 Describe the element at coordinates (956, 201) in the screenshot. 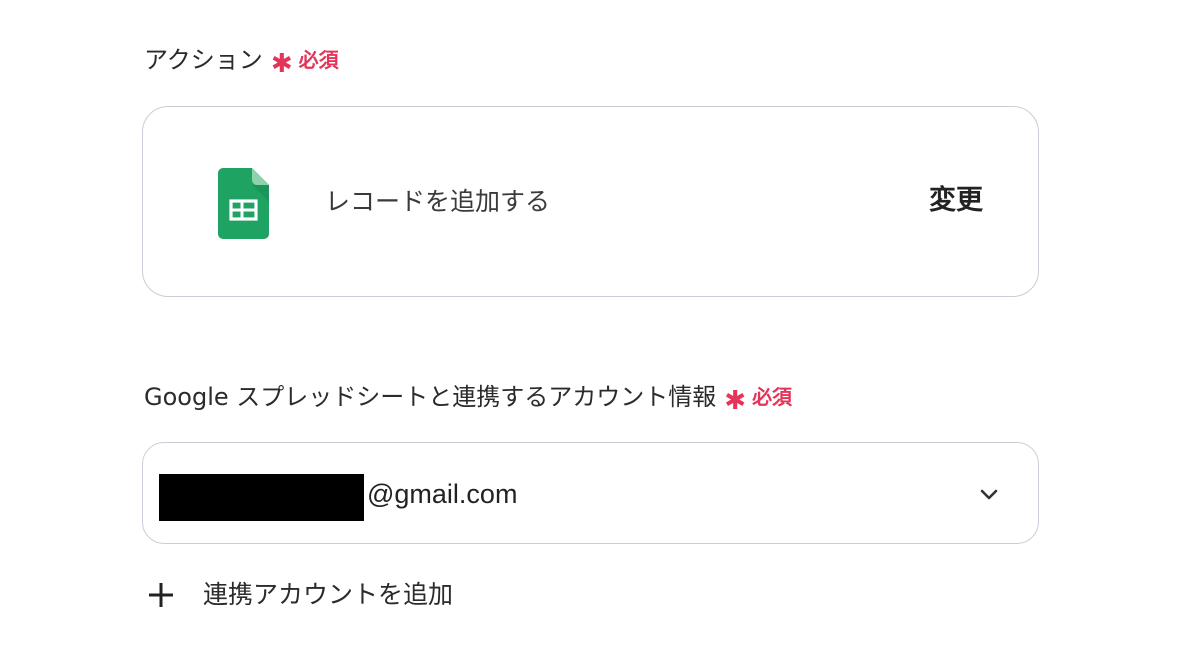

I see `change-action-button: 変更` at that location.